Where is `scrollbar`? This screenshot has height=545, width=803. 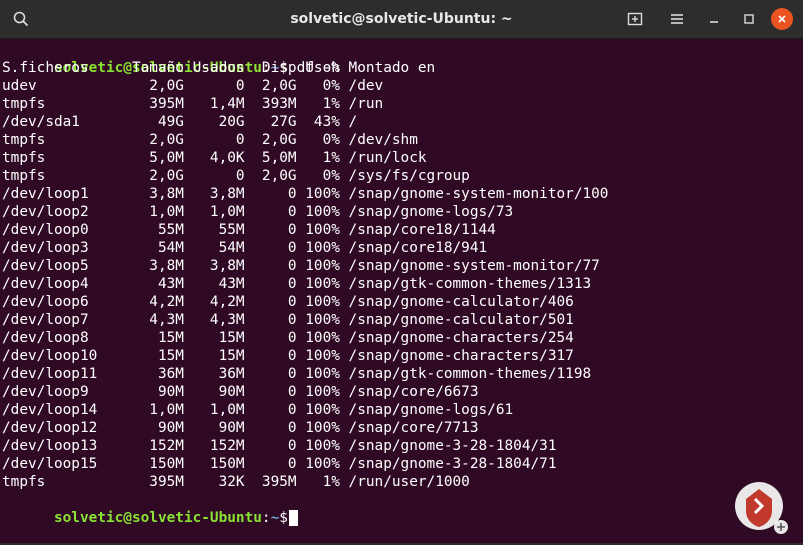 scrollbar is located at coordinates (800, 290).